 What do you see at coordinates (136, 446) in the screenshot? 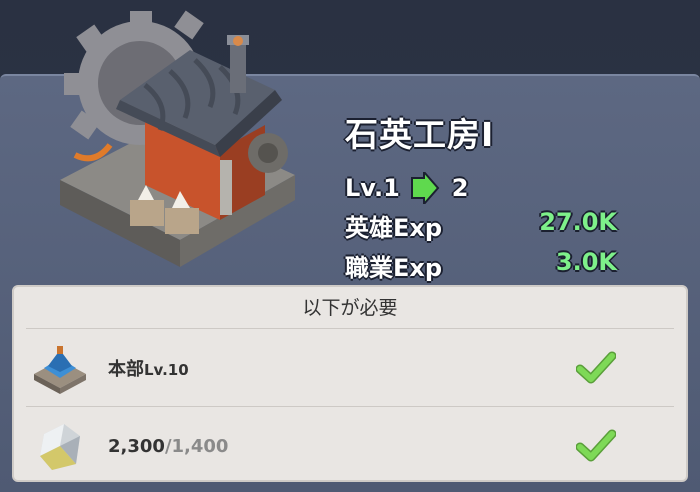
I see `amount-have: 2,300` at bounding box center [136, 446].